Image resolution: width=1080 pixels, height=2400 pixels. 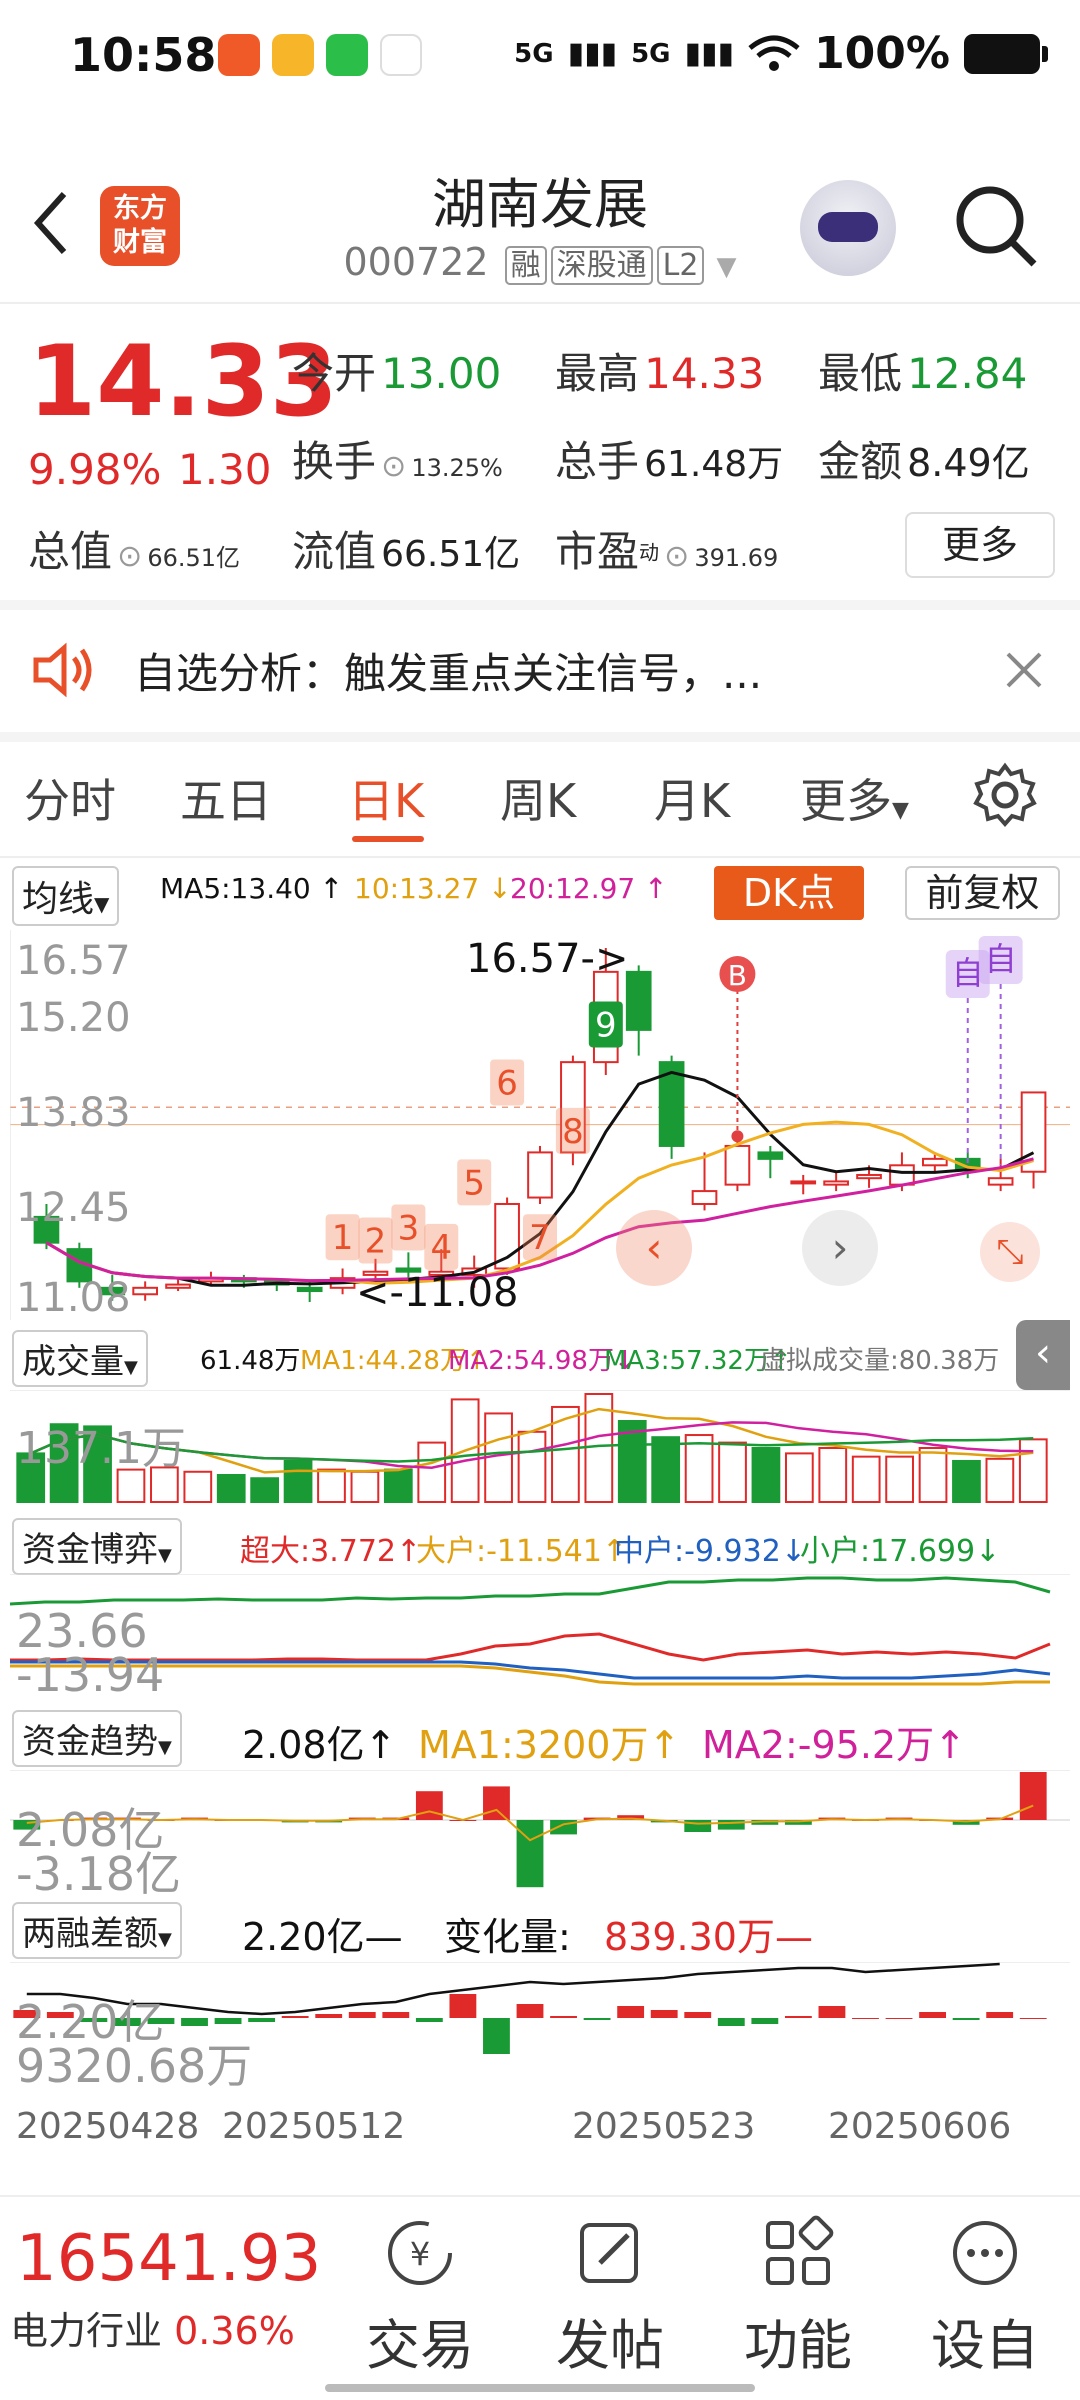 What do you see at coordinates (597, 461) in the screenshot?
I see `volume-label: 总手` at bounding box center [597, 461].